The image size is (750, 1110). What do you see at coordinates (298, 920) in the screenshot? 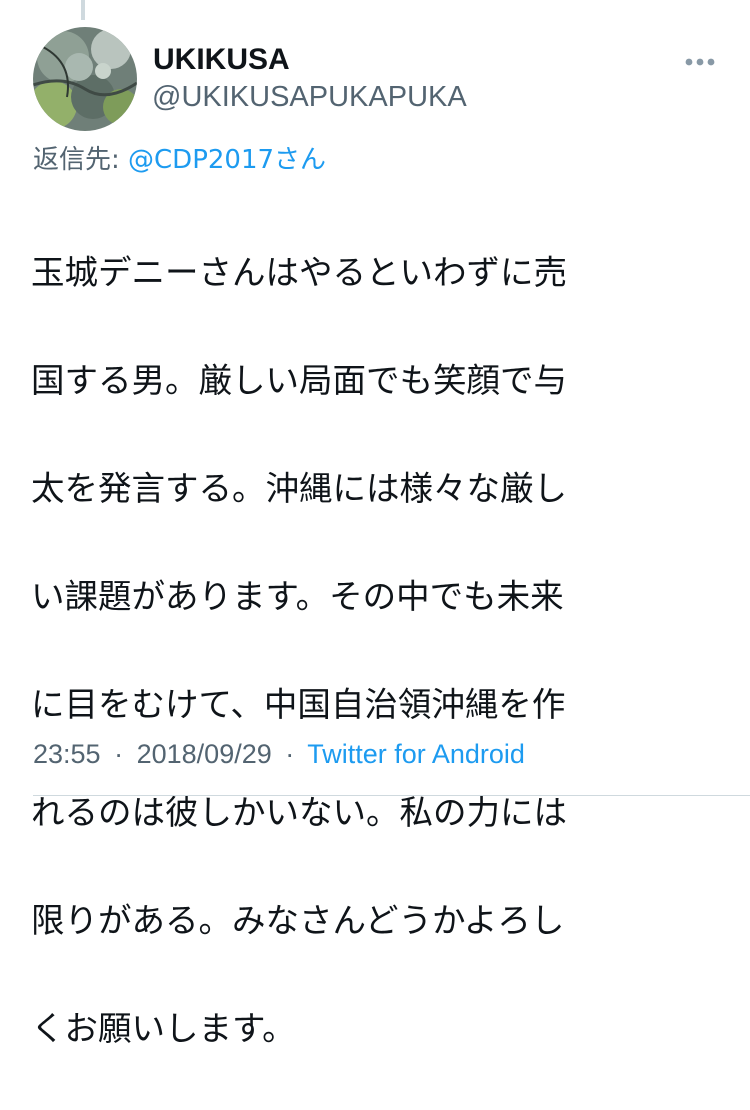
I see `tweet-text-line: 限りがある。みなさんどうかよろし` at bounding box center [298, 920].